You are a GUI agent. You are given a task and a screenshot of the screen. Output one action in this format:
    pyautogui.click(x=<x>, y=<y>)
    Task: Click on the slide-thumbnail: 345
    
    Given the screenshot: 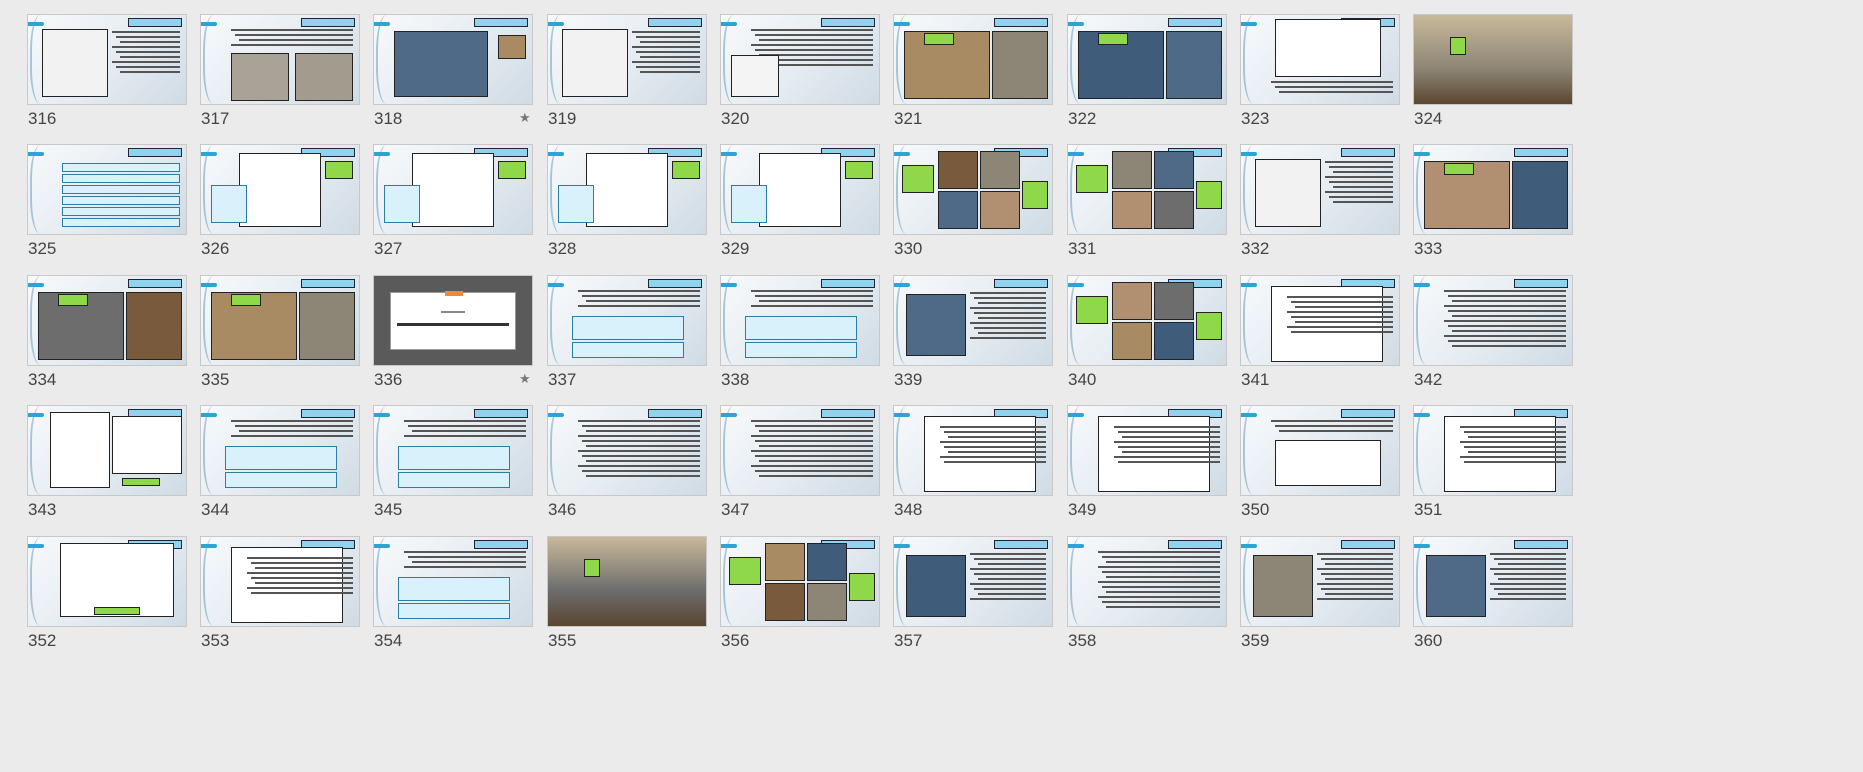 What is the action you would take?
    pyautogui.click(x=453, y=470)
    